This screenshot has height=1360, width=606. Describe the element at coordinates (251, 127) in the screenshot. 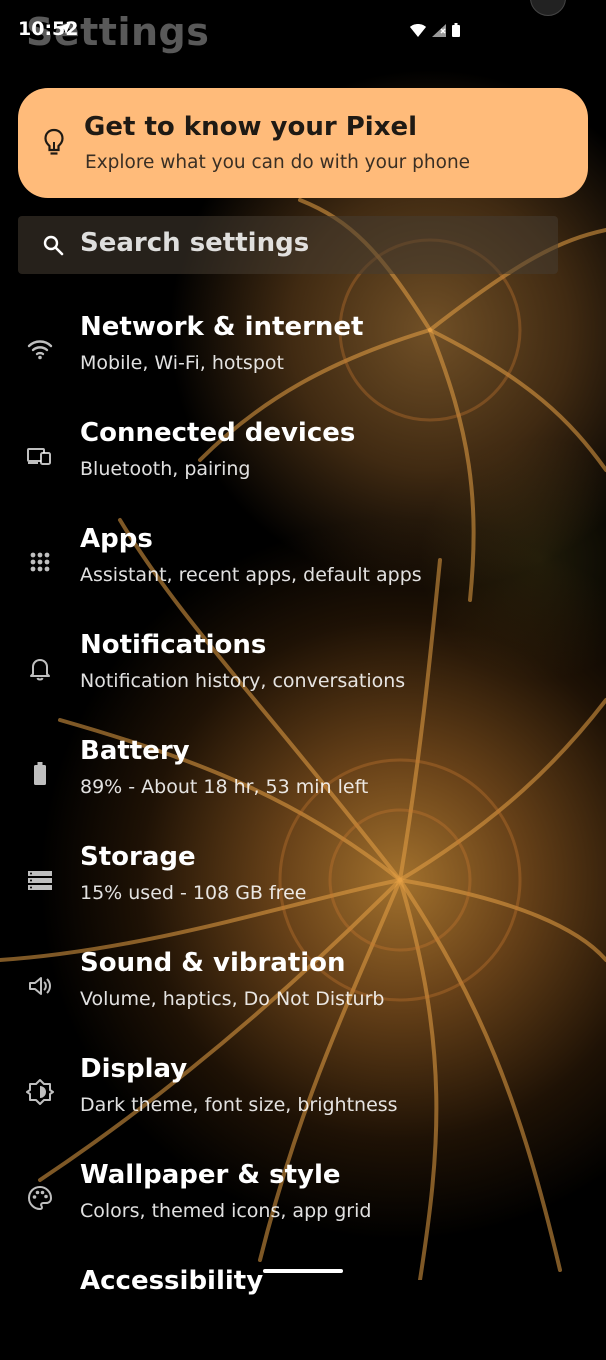

I see `tips-card-title: Get to know your Pixel` at that location.